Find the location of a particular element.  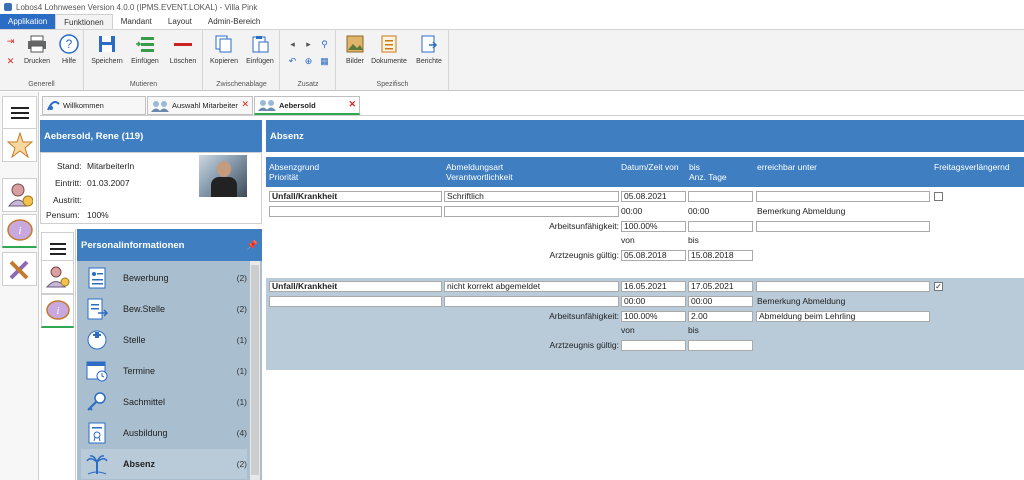

menu-tab-mandant: Mandant is located at coordinates (136, 21).